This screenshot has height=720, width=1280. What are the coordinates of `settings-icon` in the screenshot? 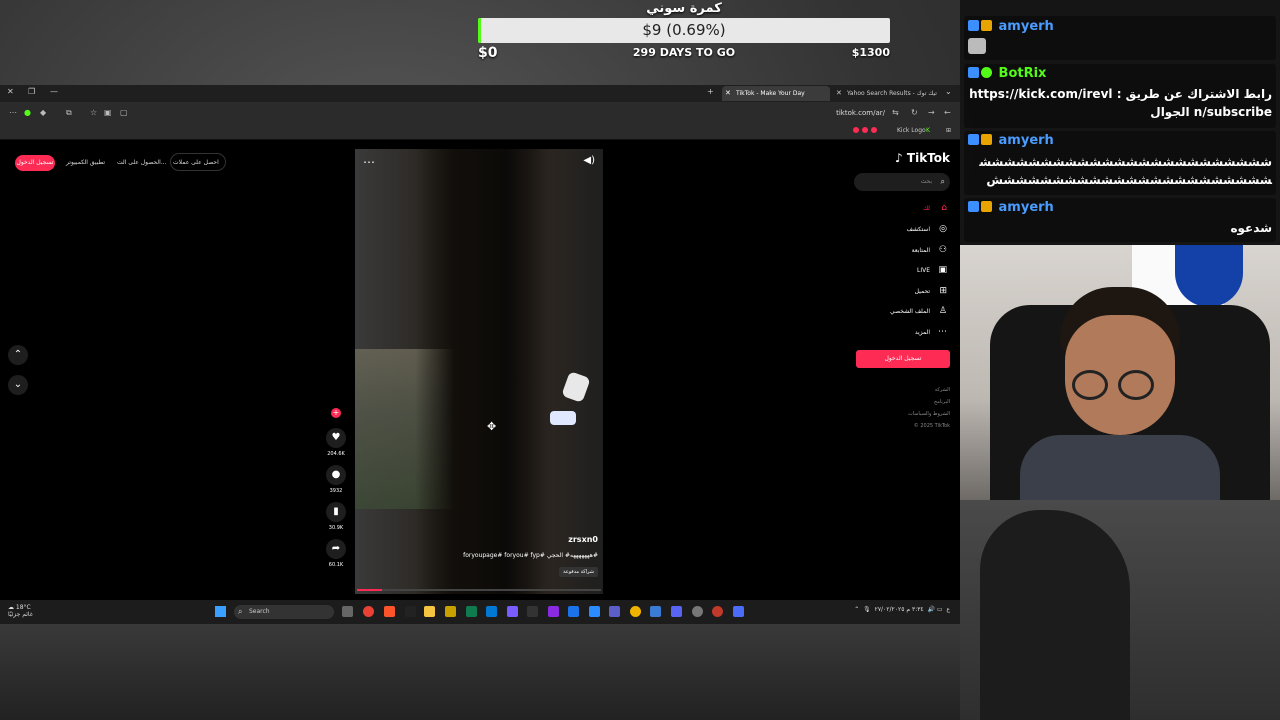 It's located at (697, 611).